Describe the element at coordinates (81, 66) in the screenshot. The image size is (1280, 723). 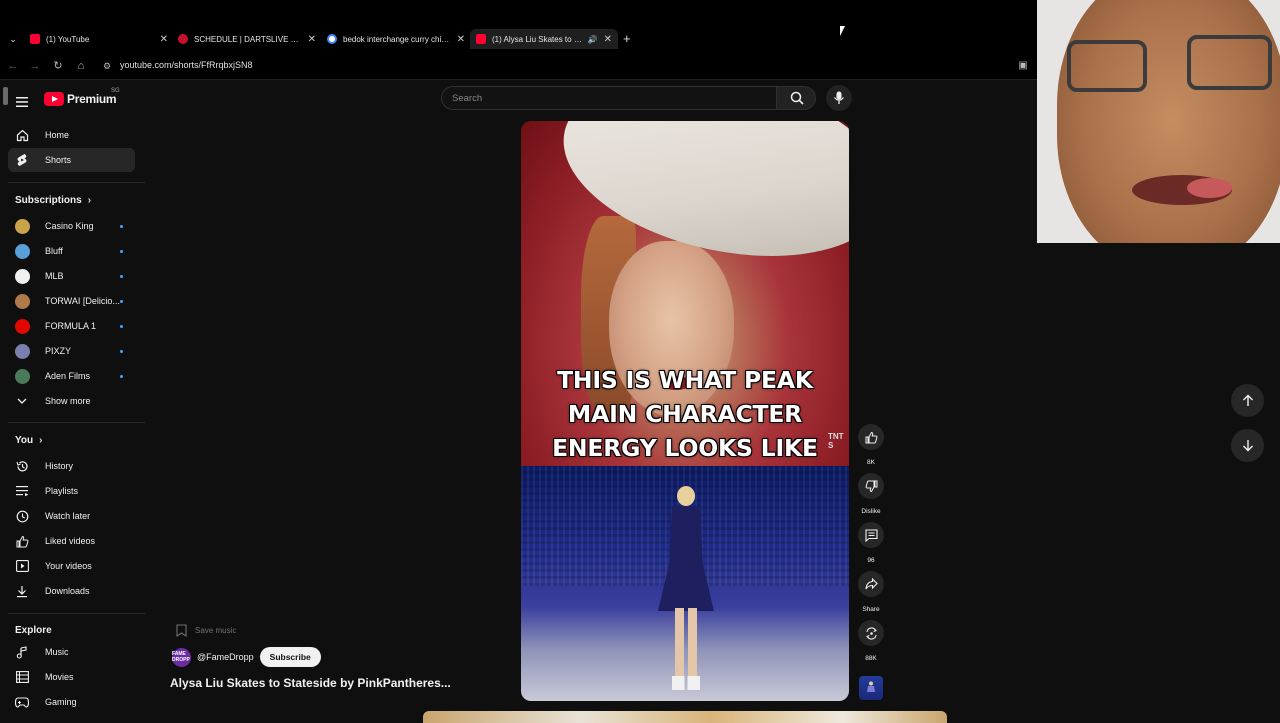
I see `home-icon: ⌂` at that location.